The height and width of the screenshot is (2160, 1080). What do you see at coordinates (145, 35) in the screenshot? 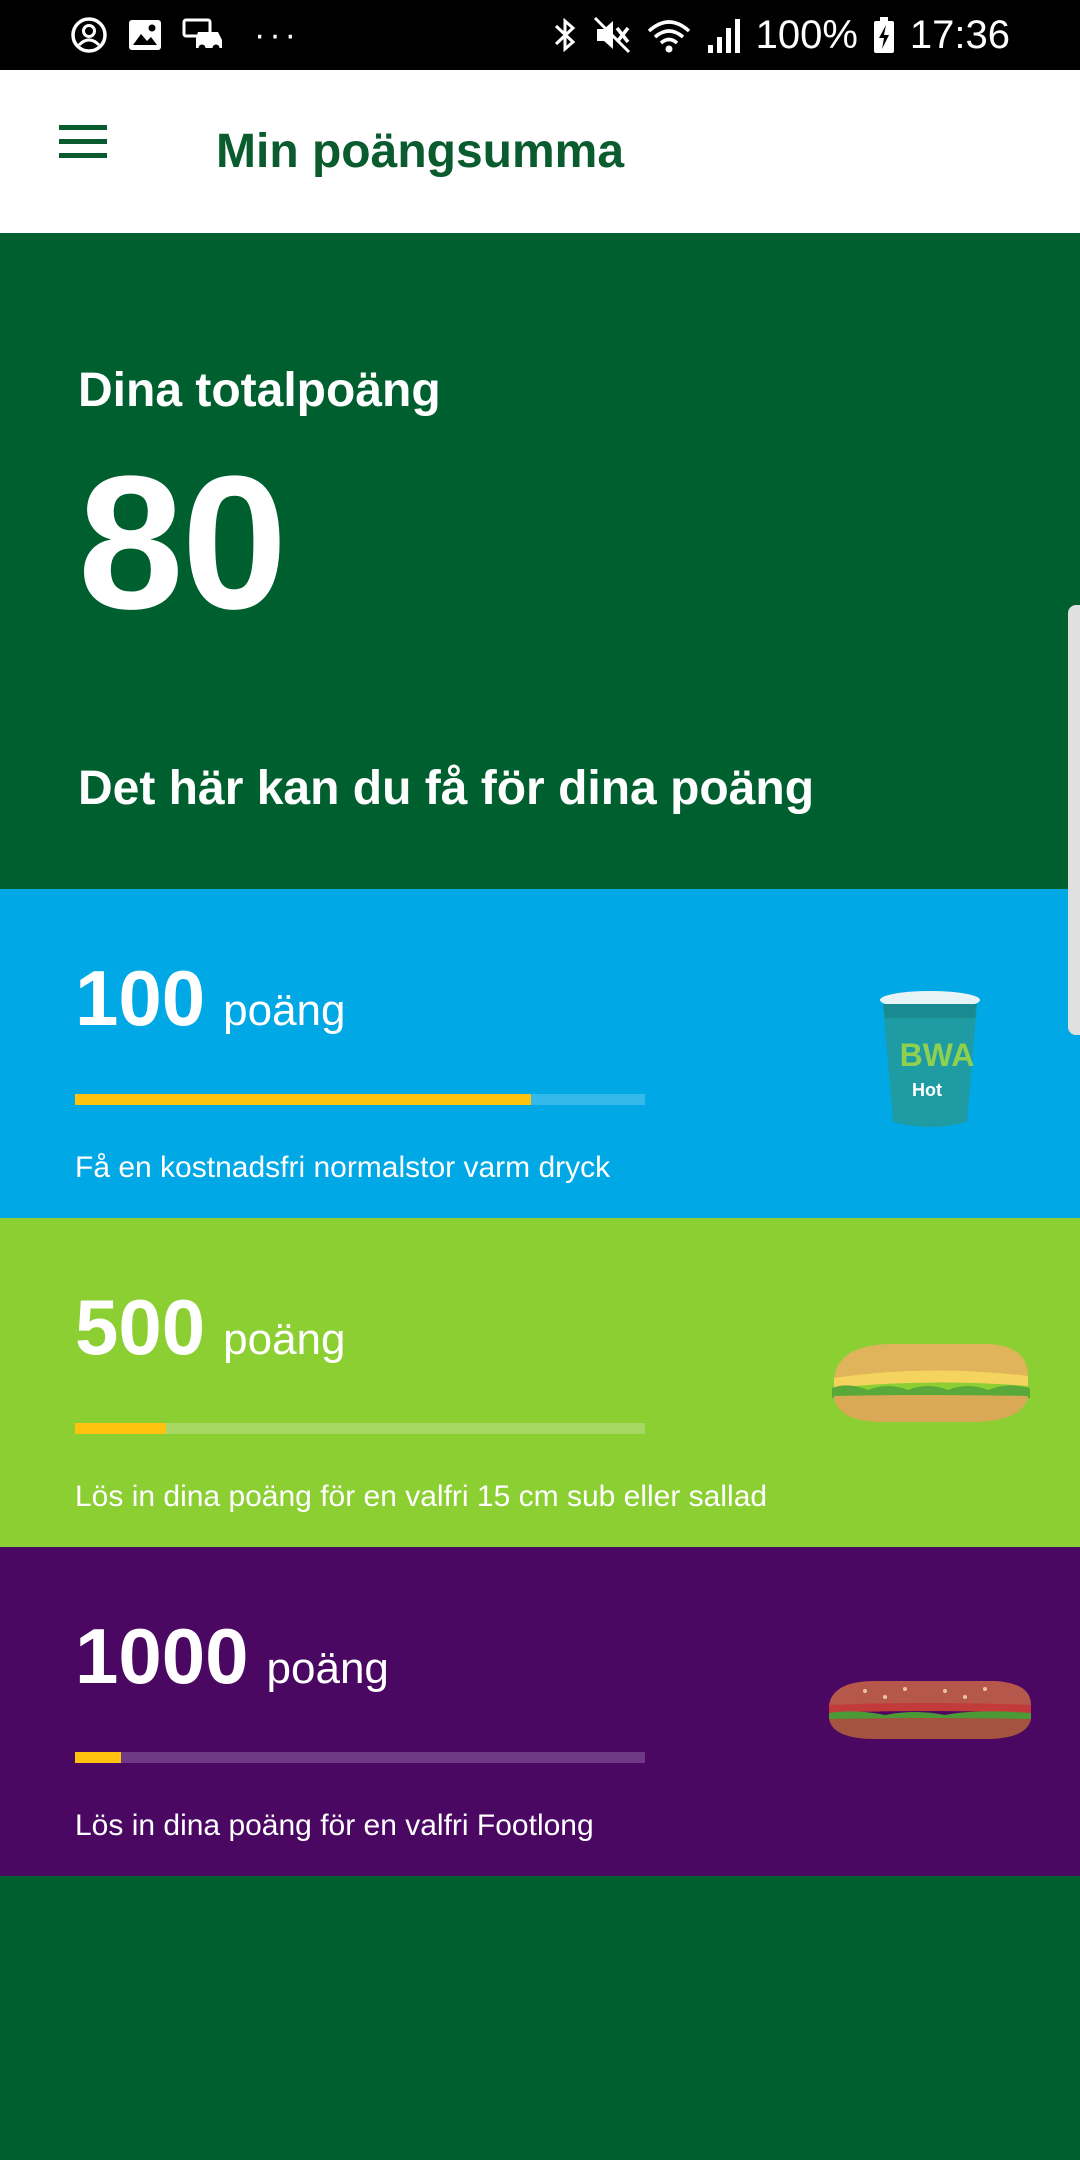
I see `gallery-icon` at bounding box center [145, 35].